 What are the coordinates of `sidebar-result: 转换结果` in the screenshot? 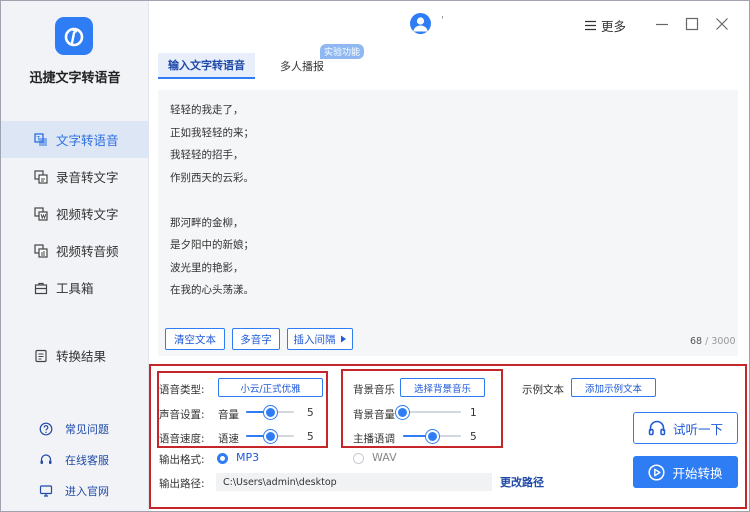 It's located at (75, 355).